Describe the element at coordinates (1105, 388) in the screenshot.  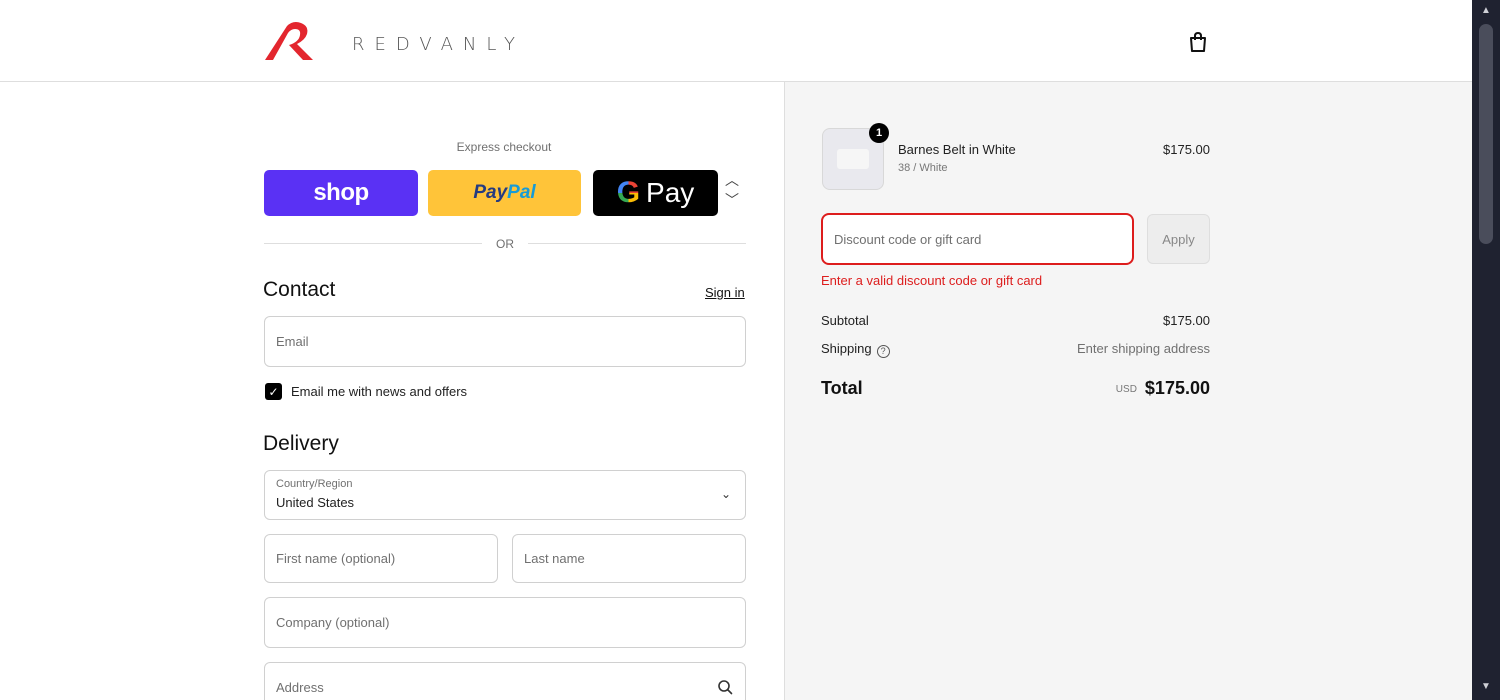
I see `total-row-value: USD $175.00` at that location.